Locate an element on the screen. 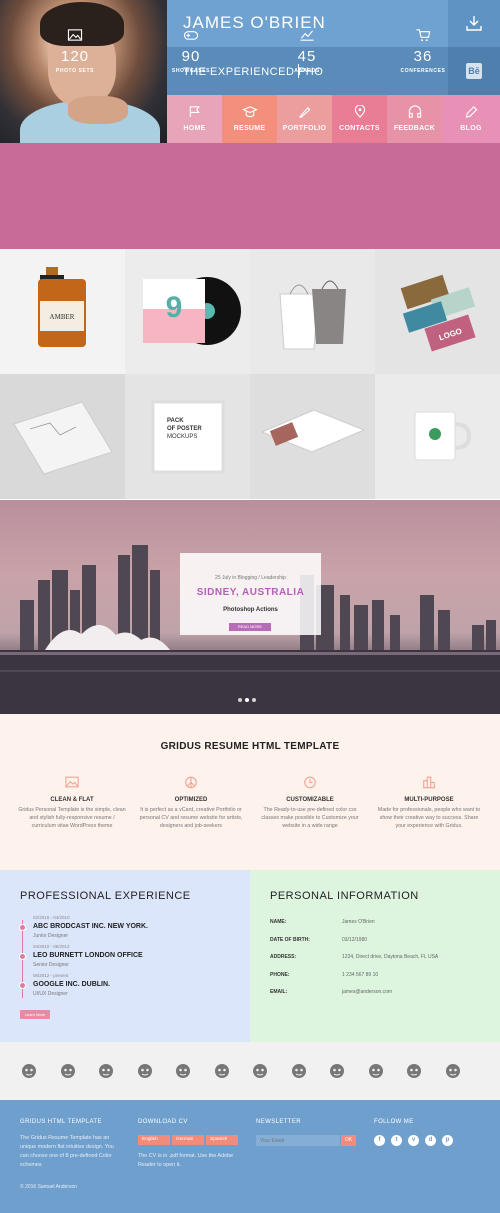 This screenshot has height=1213, width=500. stat-item: 45 AWARDS is located at coordinates (307, 51).